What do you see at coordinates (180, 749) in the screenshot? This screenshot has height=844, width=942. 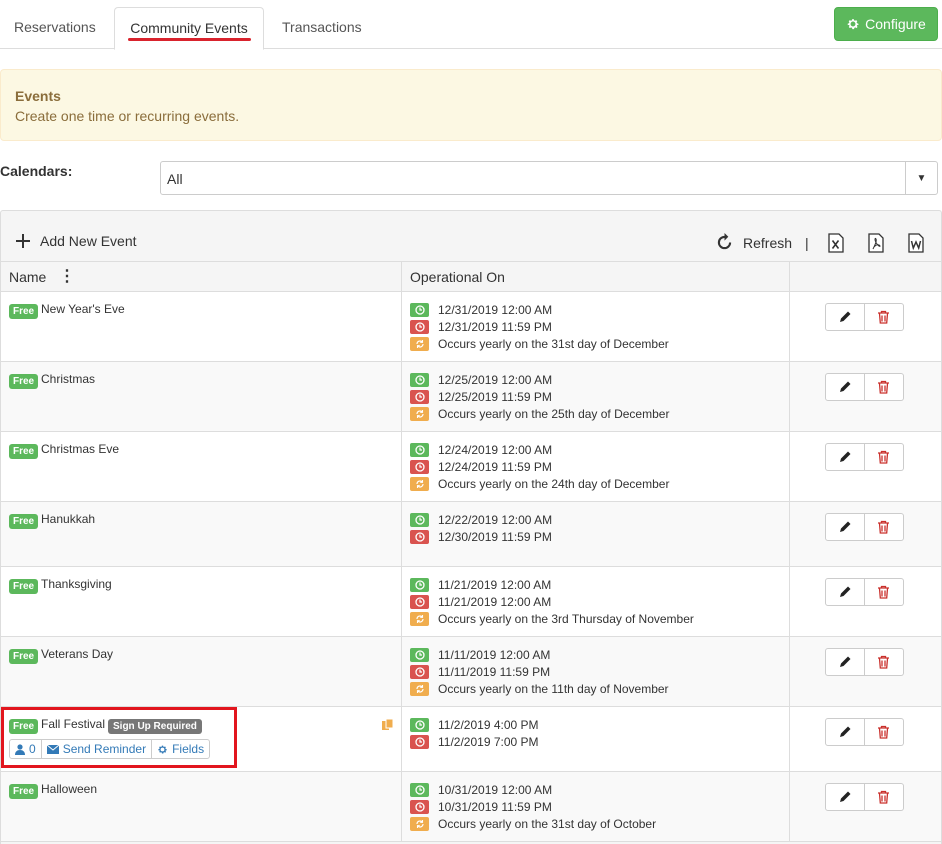 I see `fields-button: Fields` at bounding box center [180, 749].